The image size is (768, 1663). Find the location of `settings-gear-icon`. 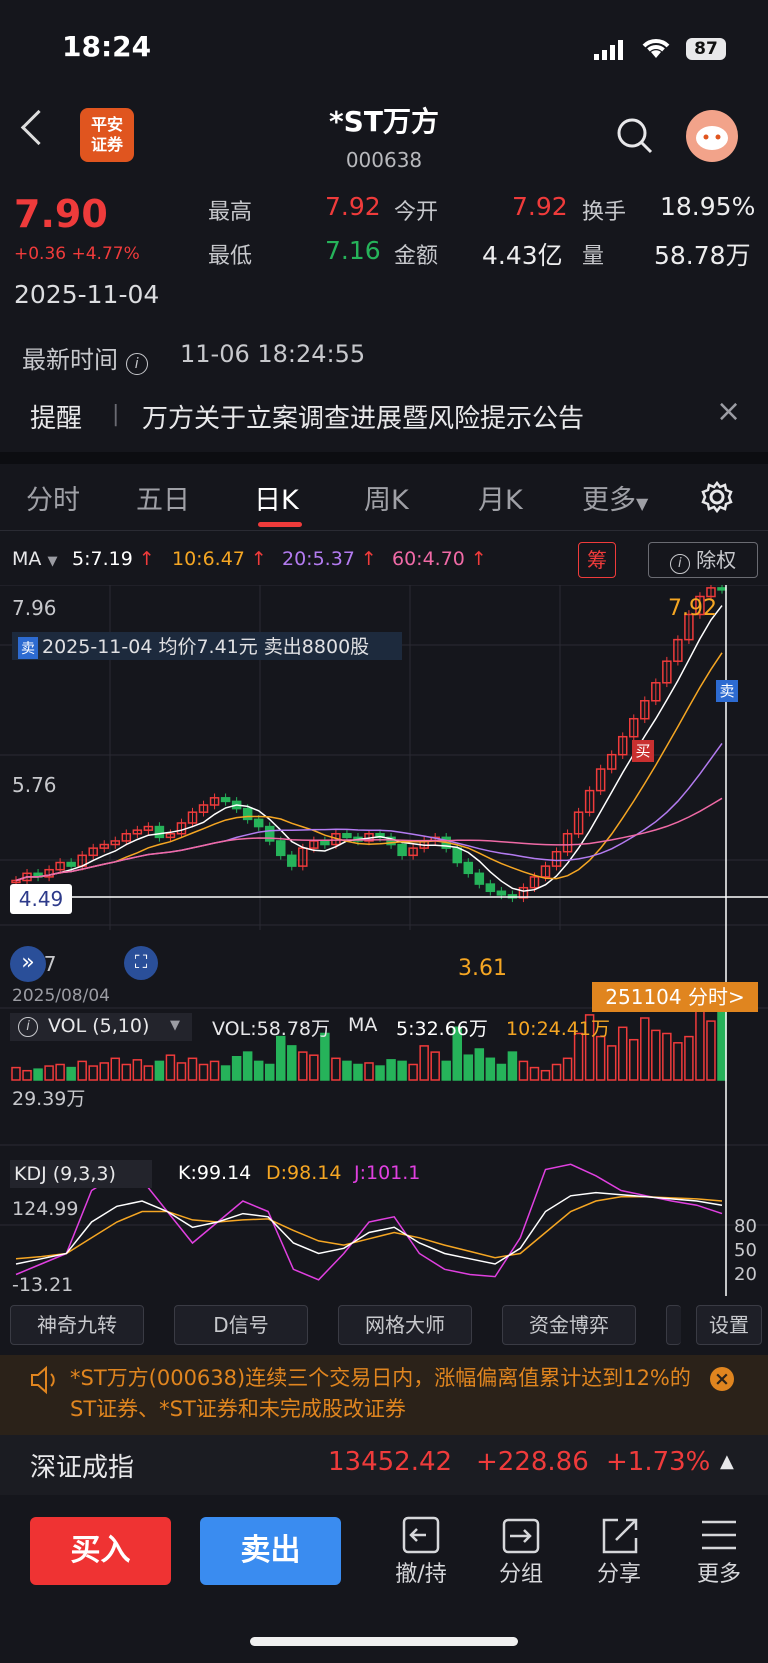

settings-gear-icon is located at coordinates (717, 499).